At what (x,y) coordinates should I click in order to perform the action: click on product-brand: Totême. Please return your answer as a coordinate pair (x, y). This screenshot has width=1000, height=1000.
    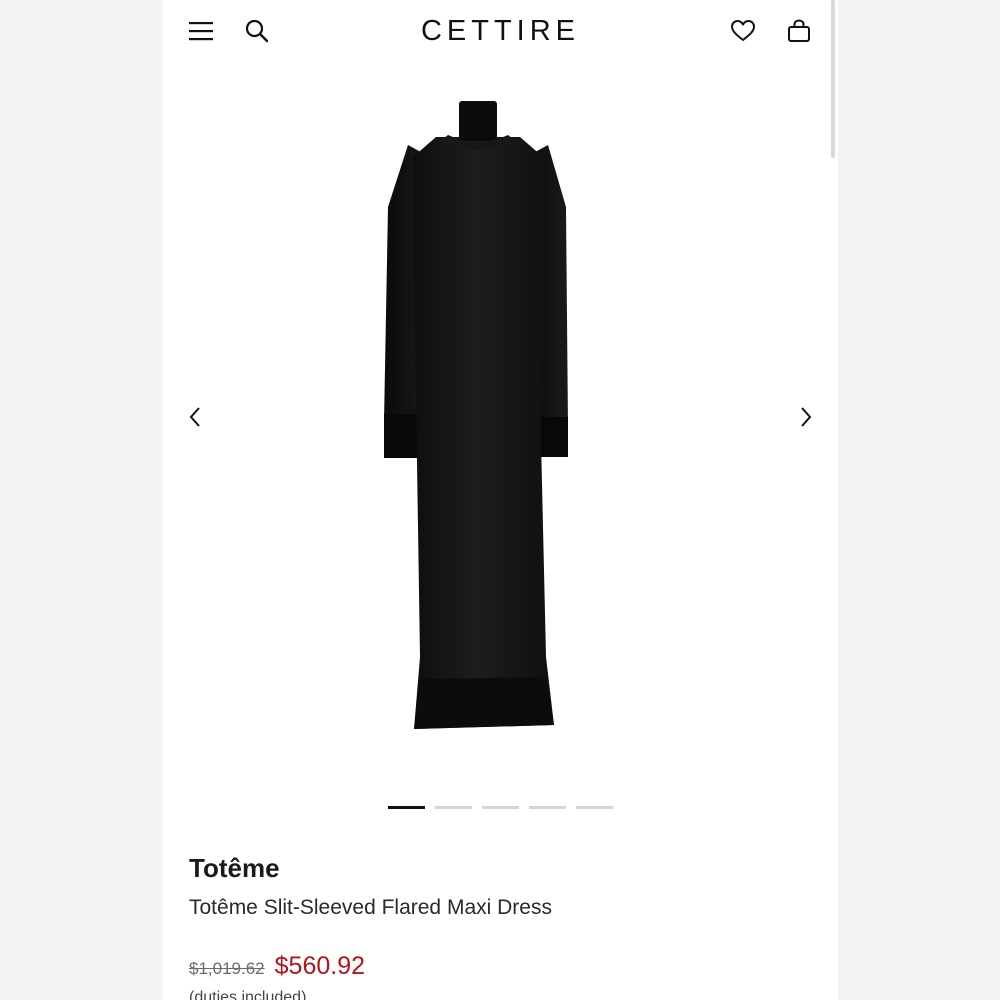
    Looking at the image, I should click on (234, 868).